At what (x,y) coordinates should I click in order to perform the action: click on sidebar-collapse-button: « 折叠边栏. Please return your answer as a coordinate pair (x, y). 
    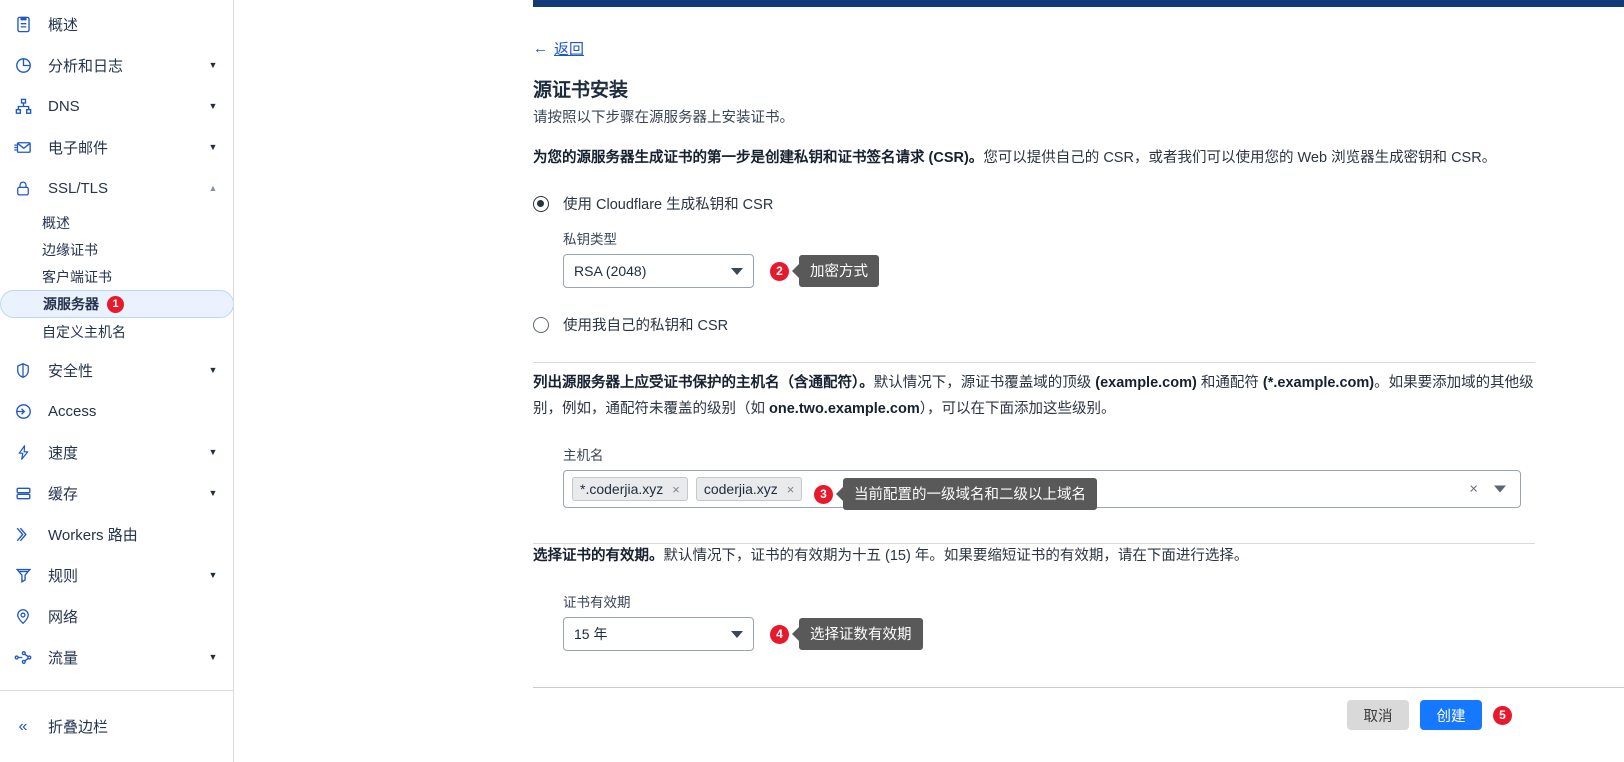
    Looking at the image, I should click on (116, 726).